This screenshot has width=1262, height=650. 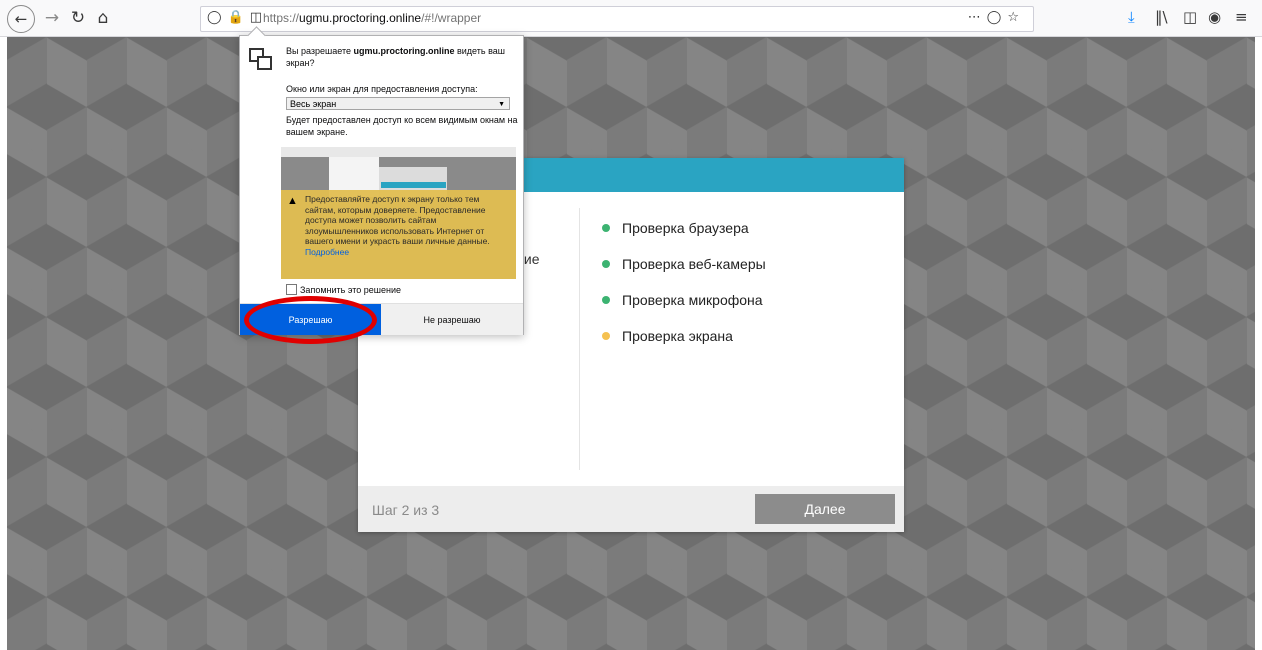 I want to click on source-select: Весь экран ▼, so click(x=398, y=103).